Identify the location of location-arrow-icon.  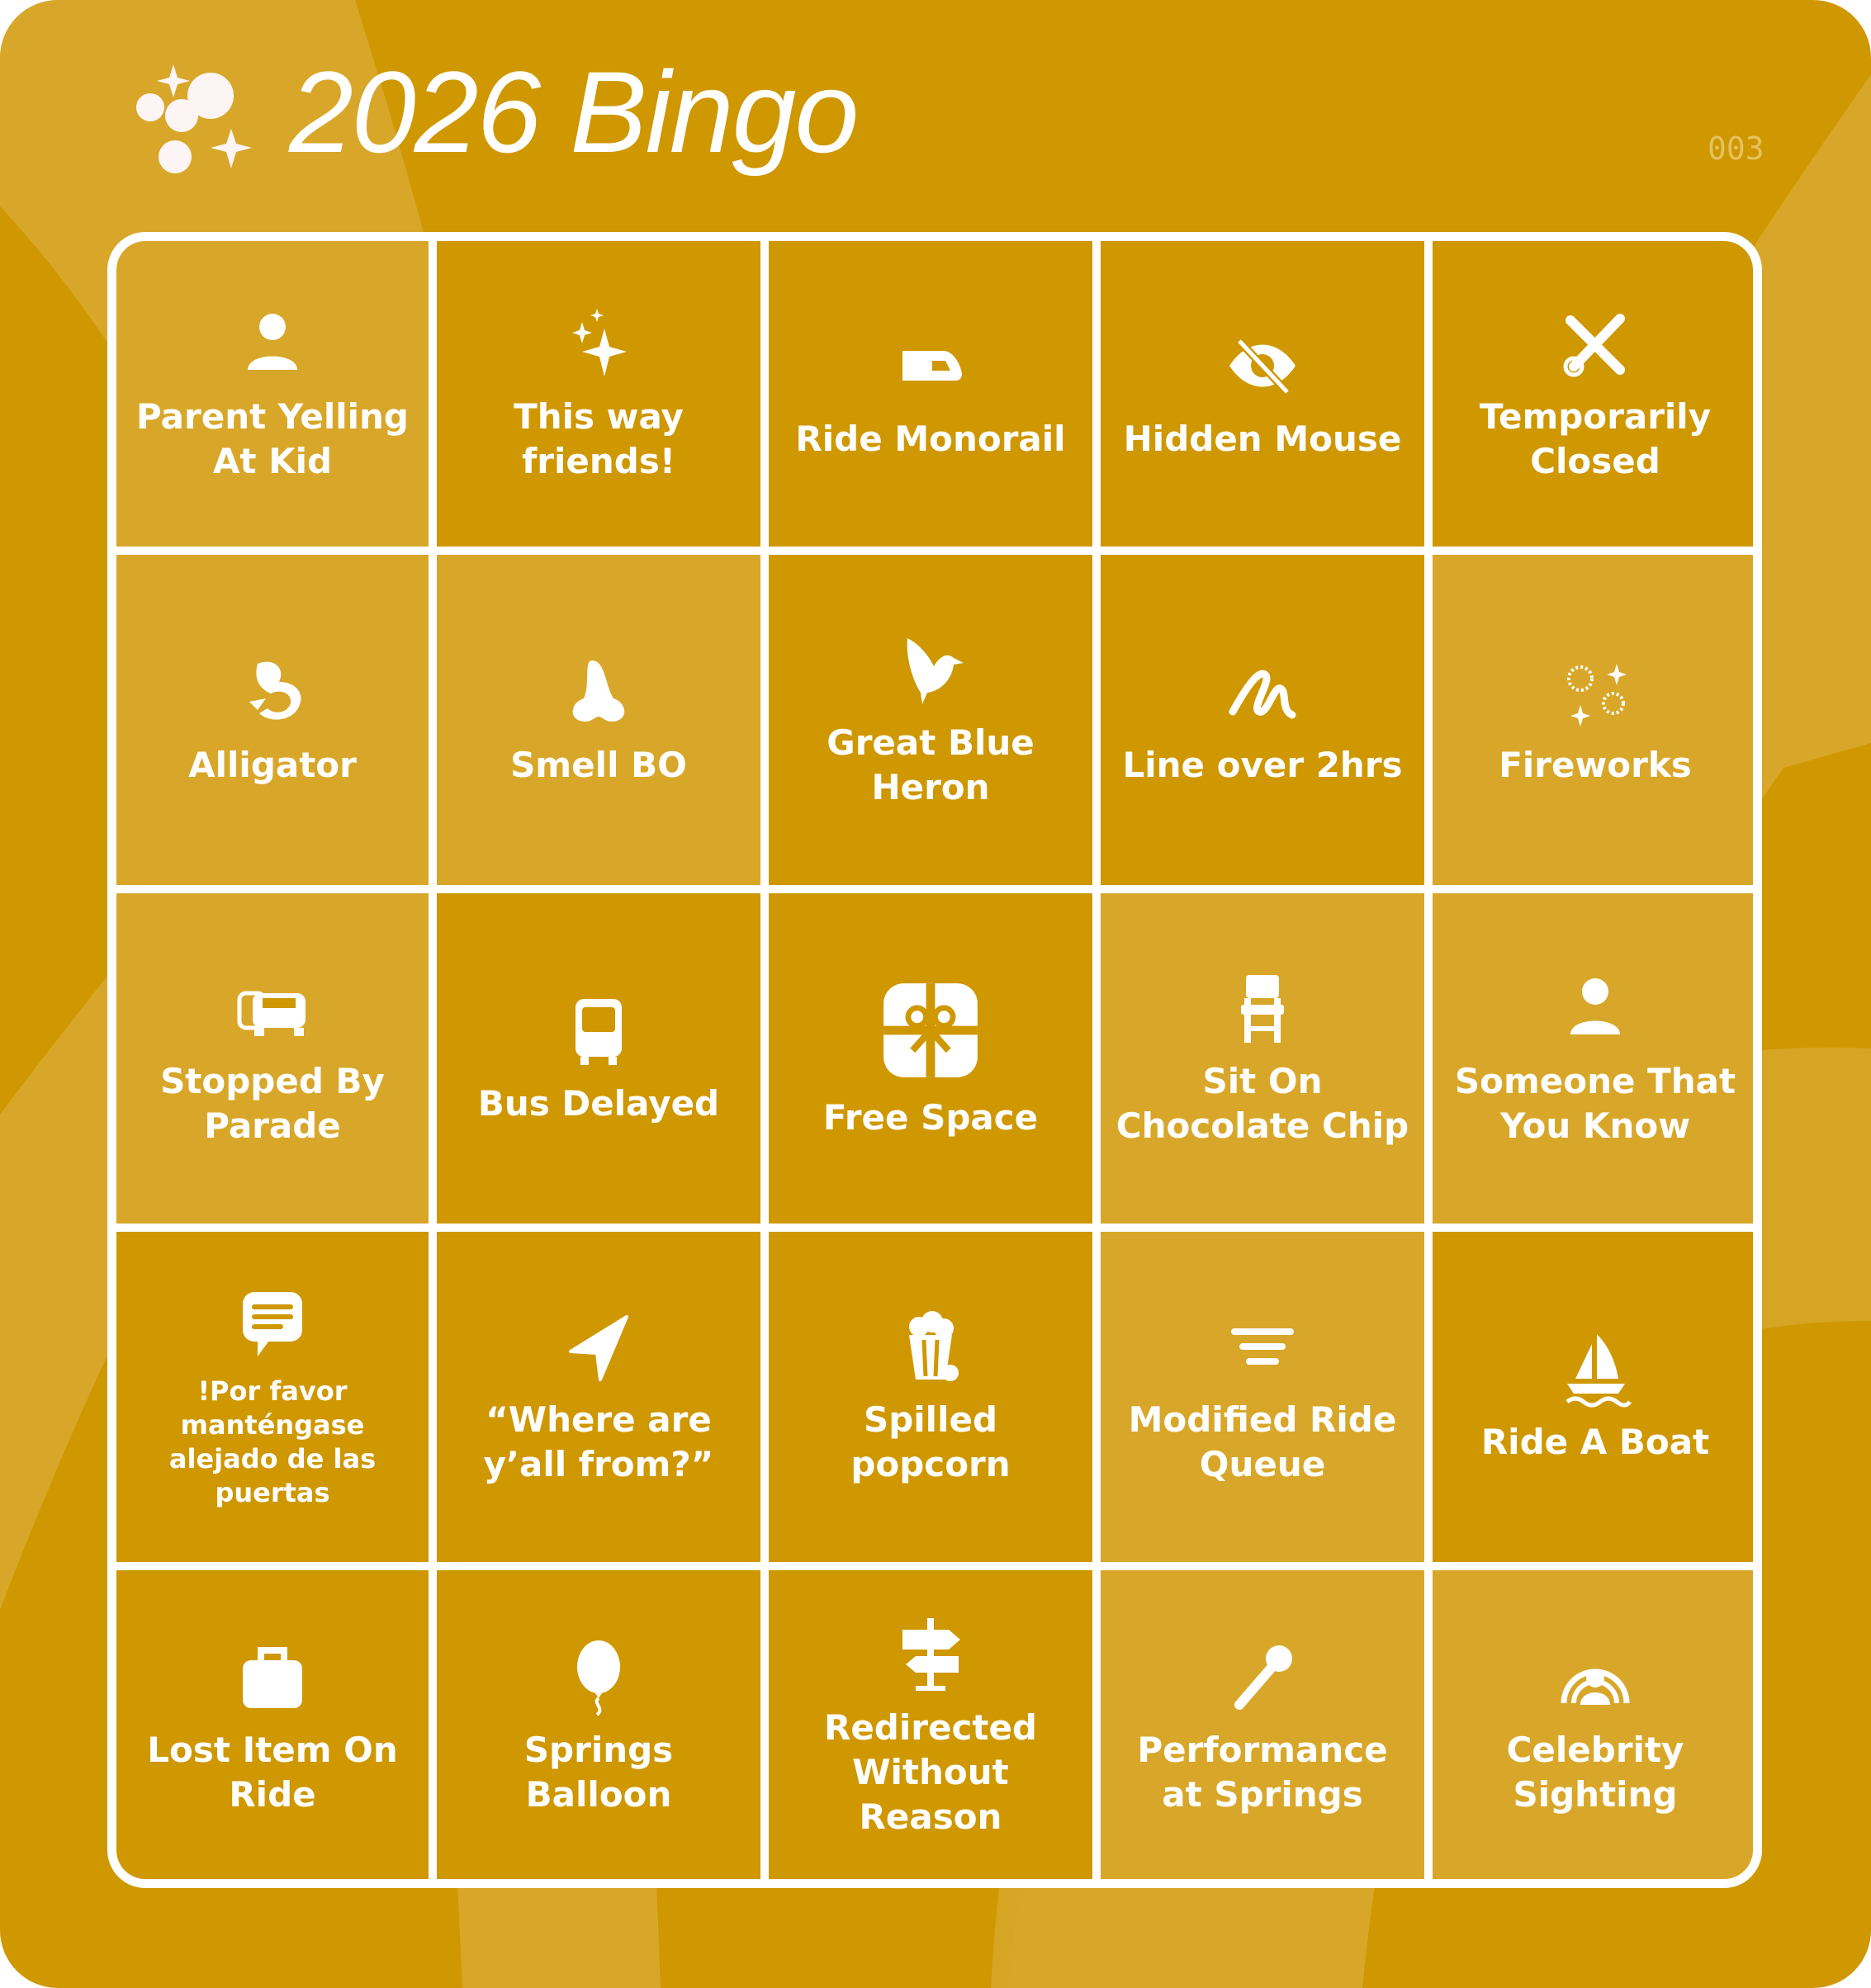
(598, 1348).